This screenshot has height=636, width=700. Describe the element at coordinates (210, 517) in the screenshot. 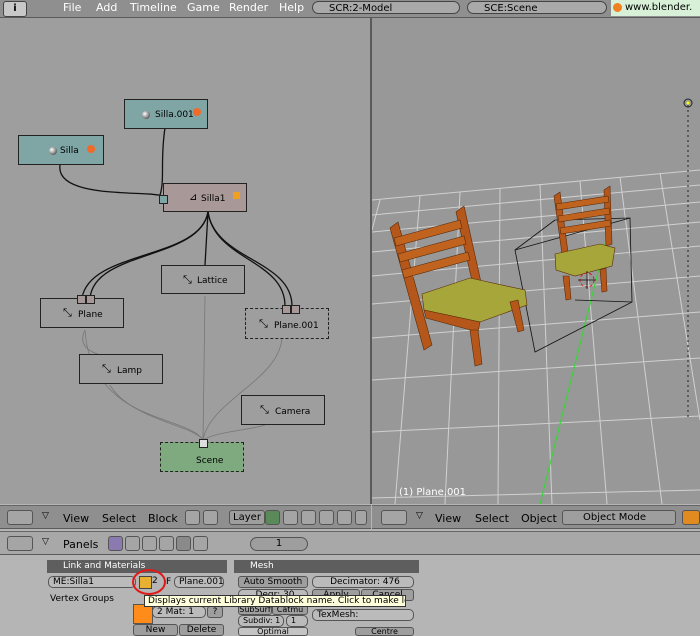

I see `pan-icon` at that location.